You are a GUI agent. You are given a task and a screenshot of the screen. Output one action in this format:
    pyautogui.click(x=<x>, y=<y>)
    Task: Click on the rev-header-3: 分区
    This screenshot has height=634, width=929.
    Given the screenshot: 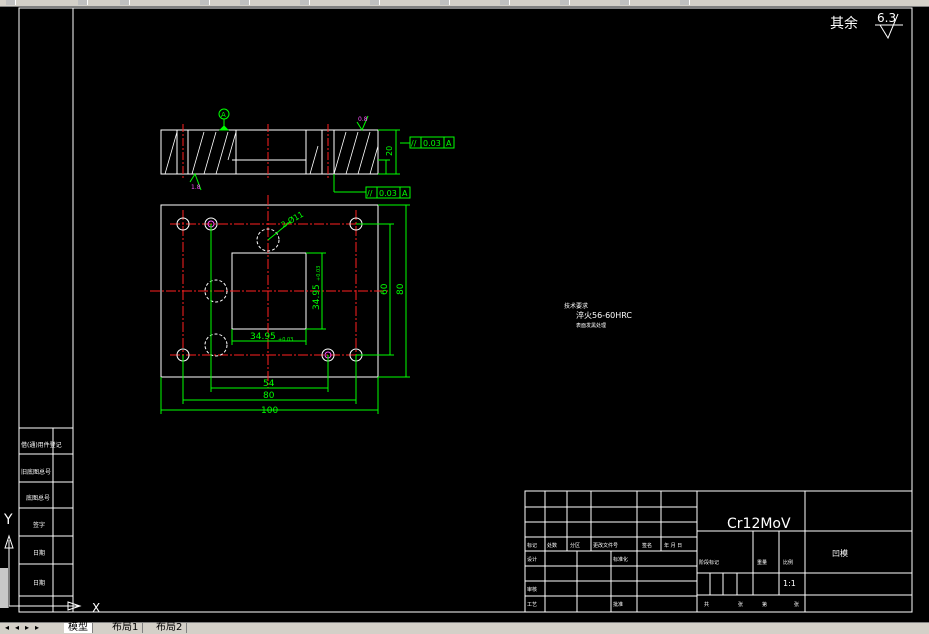 What is the action you would take?
    pyautogui.click(x=575, y=545)
    